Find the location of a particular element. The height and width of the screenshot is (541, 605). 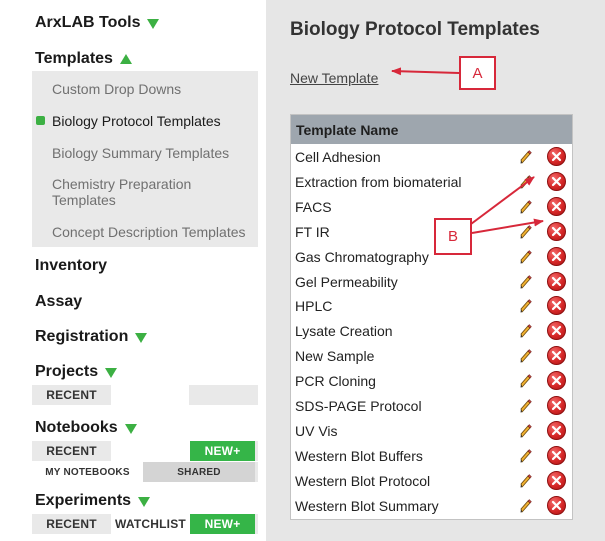

template-name-cell: Western Blot Protocol is located at coordinates (362, 481).